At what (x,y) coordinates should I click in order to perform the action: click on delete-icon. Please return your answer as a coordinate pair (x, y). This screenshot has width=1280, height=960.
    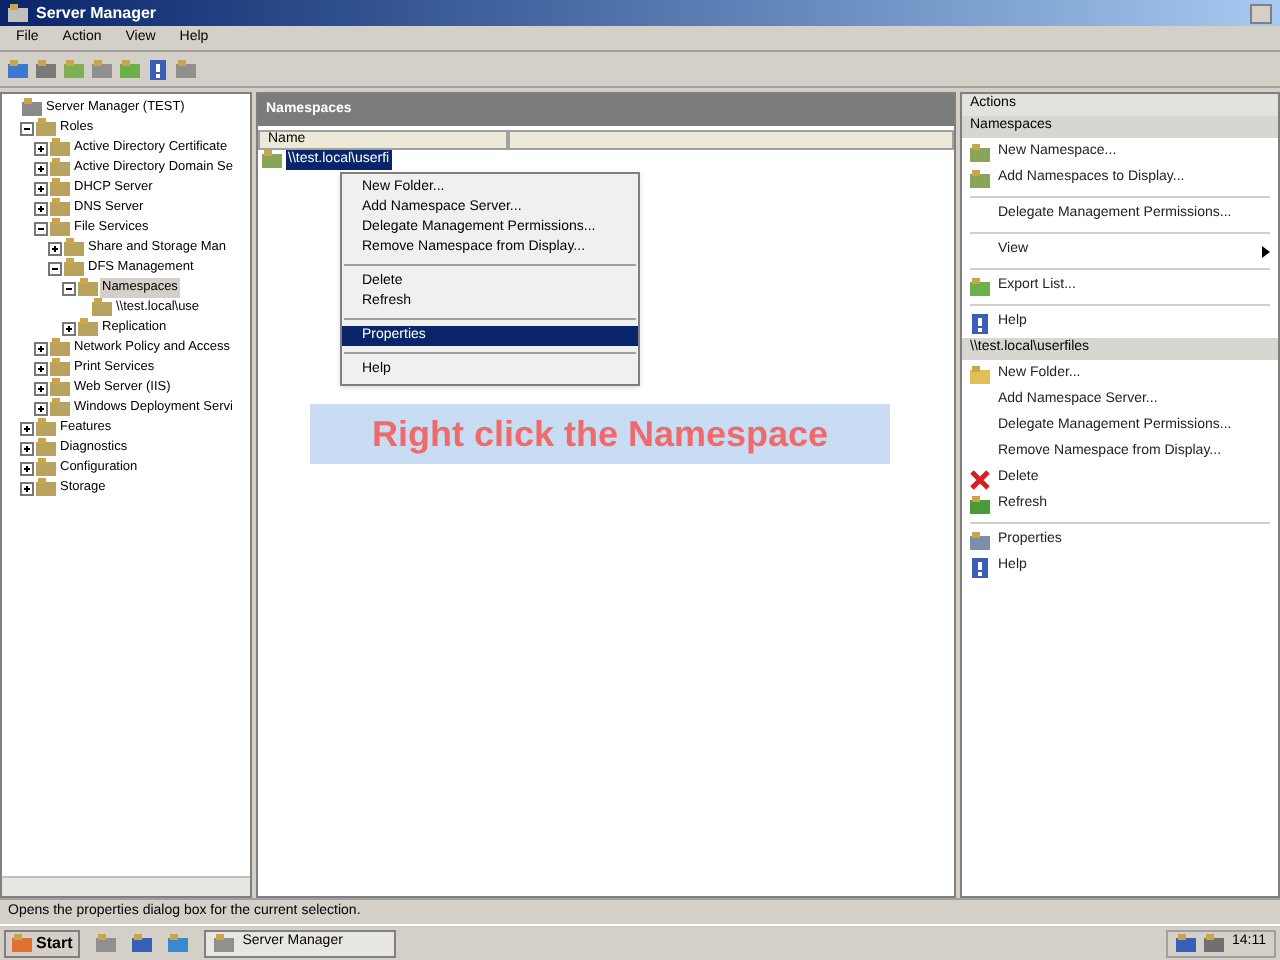
    Looking at the image, I should click on (980, 479).